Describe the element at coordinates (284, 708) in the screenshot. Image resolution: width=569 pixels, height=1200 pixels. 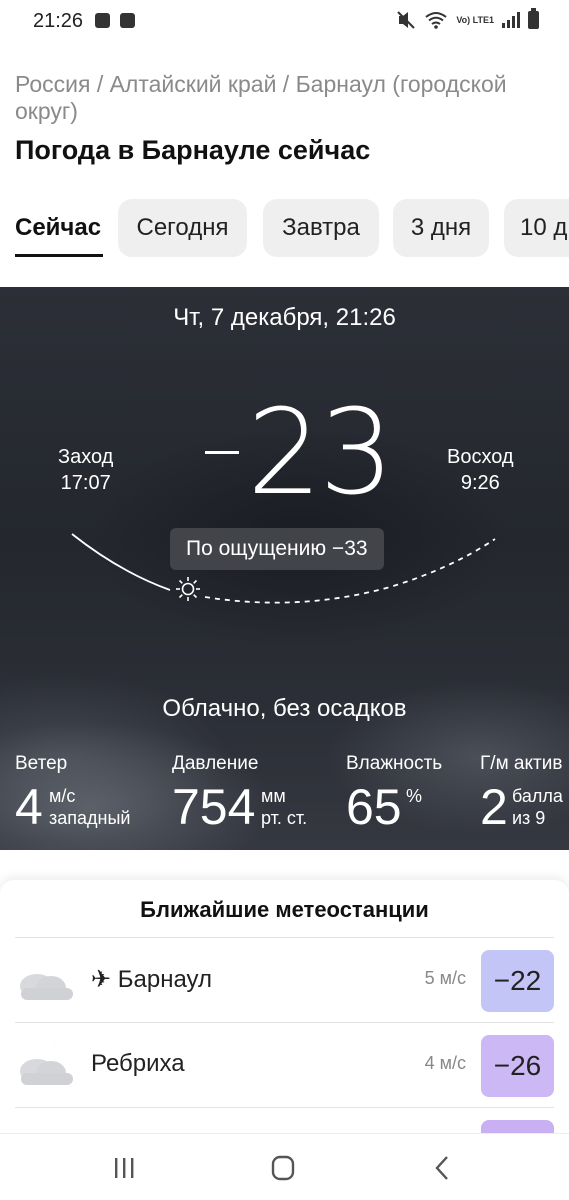
I see `weather-condition: Облачно, без осадков` at that location.